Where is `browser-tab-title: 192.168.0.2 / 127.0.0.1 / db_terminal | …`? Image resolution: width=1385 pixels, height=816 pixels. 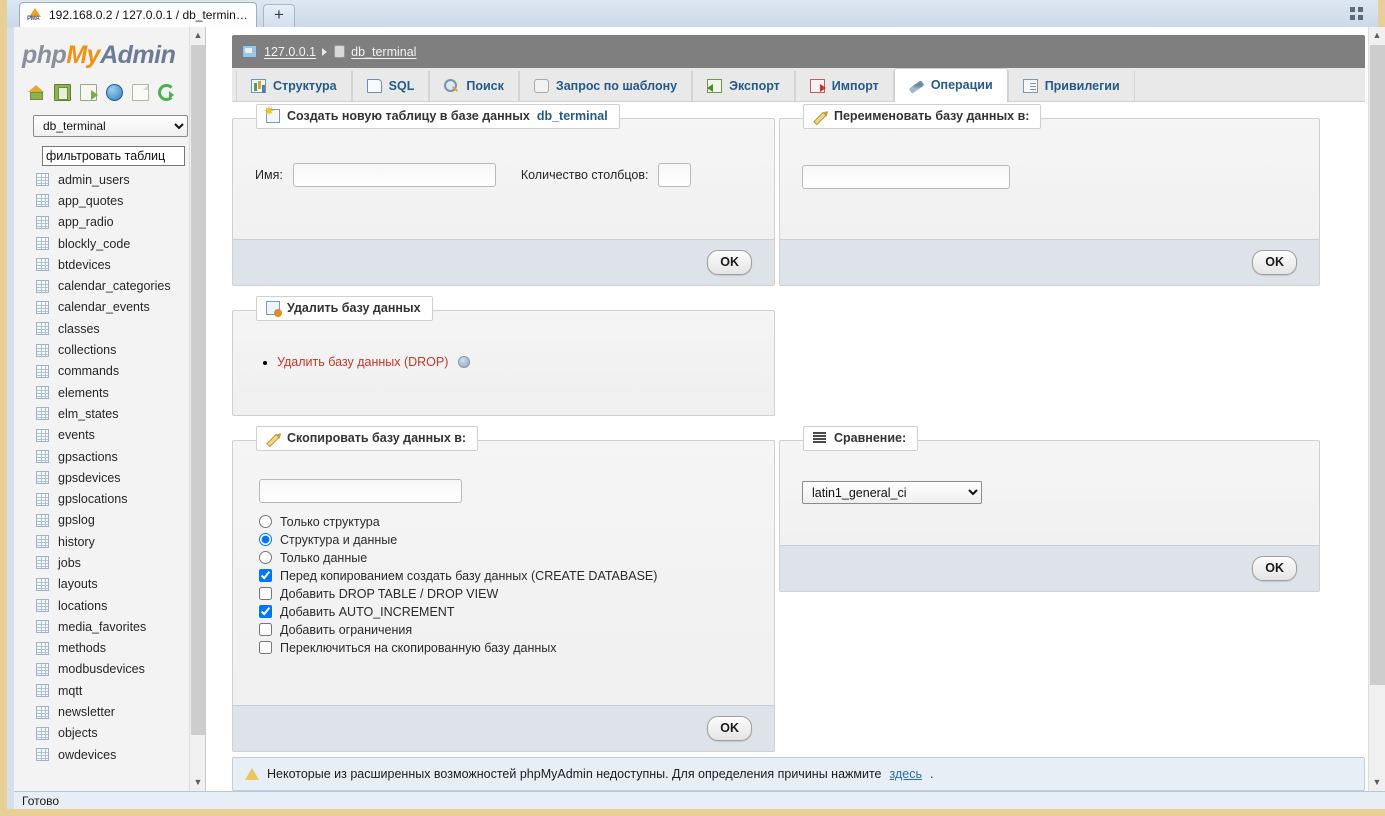
browser-tab-title: 192.168.0.2 / 127.0.0.1 / db_terminal | … is located at coordinates (149, 15).